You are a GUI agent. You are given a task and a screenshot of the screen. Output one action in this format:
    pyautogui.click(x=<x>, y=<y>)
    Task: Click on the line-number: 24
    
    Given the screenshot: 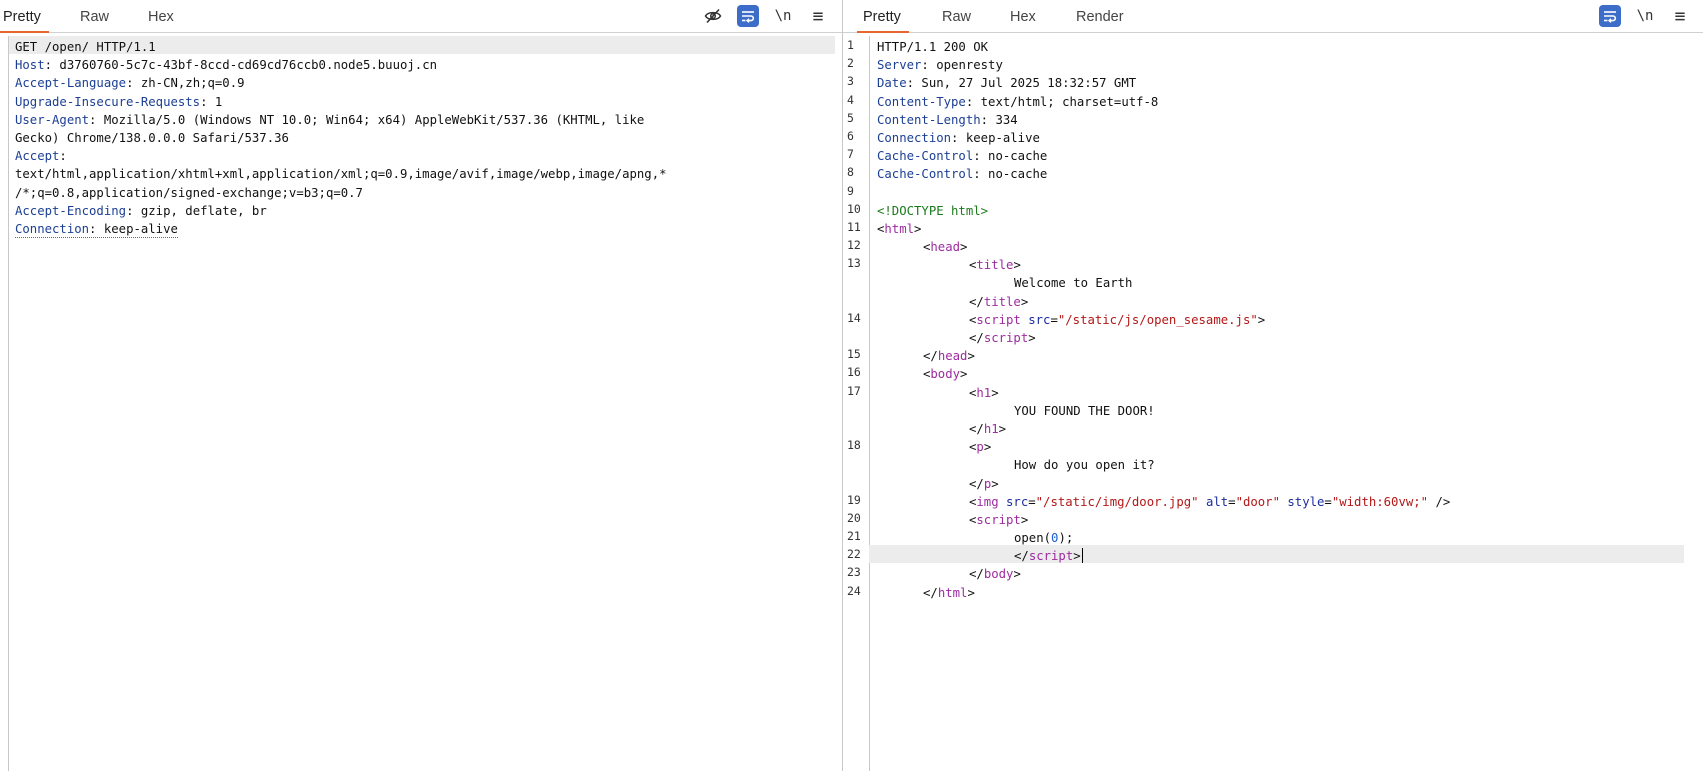 What is the action you would take?
    pyautogui.click(x=854, y=590)
    